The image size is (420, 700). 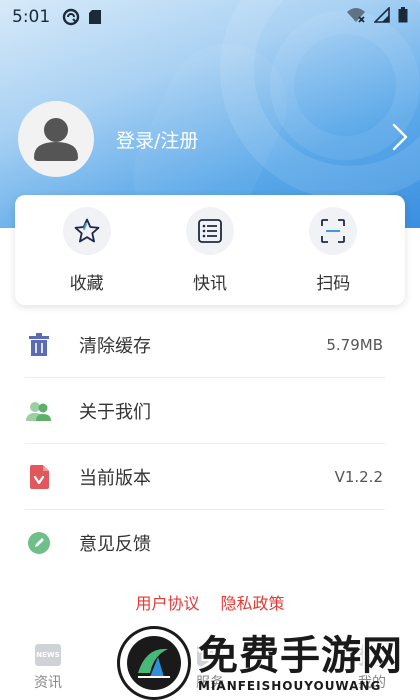 I want to click on menu-item-about-us: 关于我们, so click(x=205, y=411).